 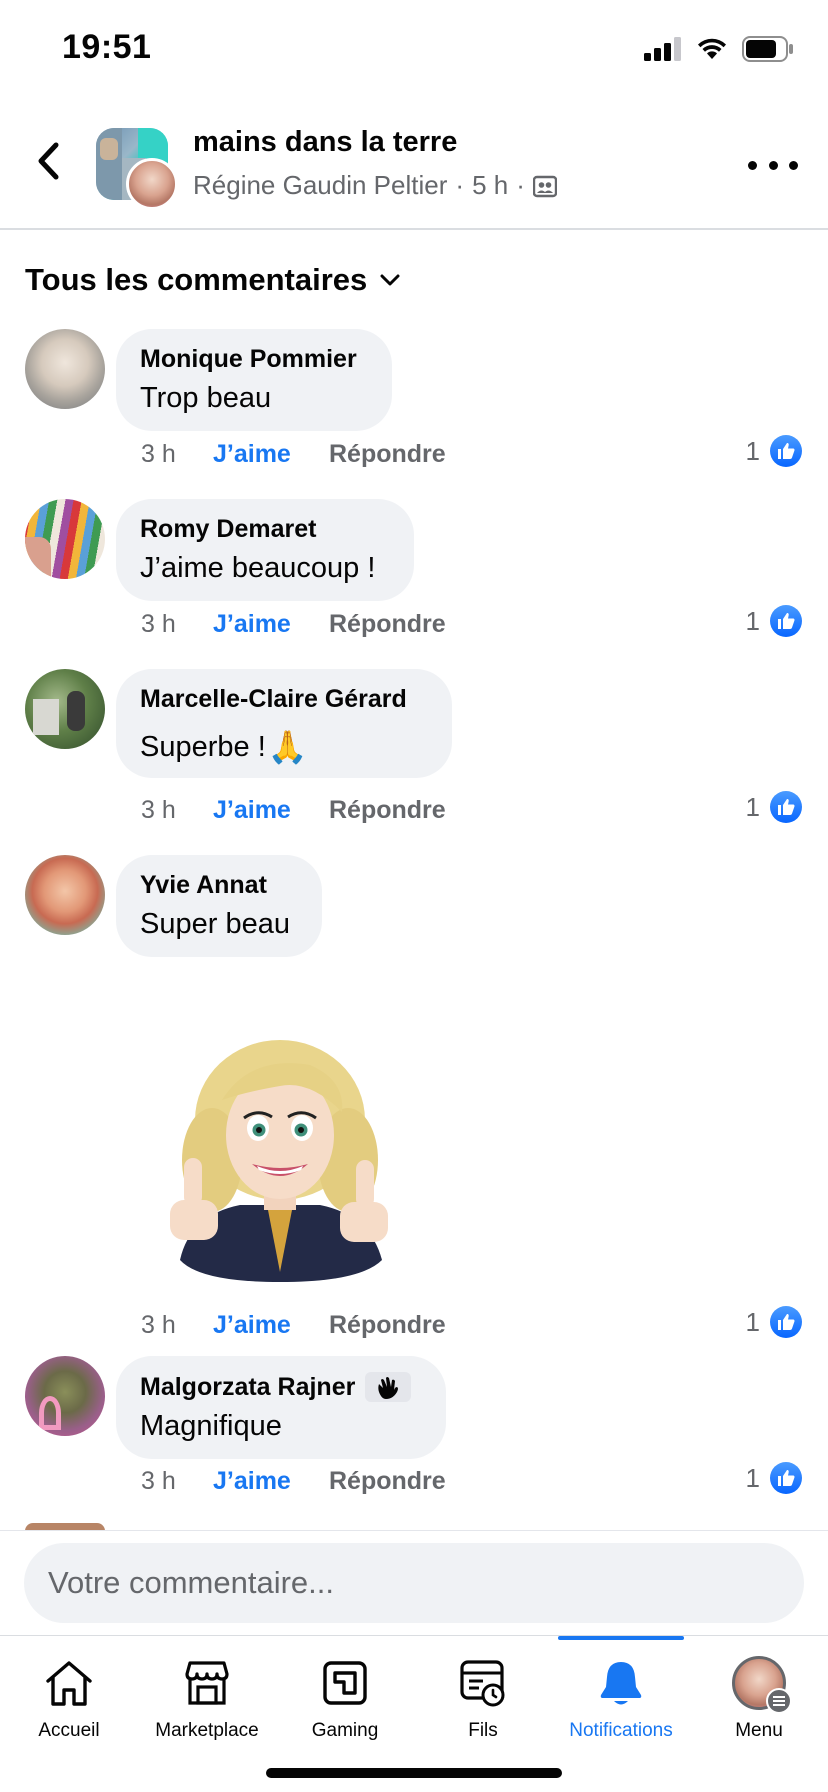 I want to click on tab-label: Notifications, so click(x=621, y=1730).